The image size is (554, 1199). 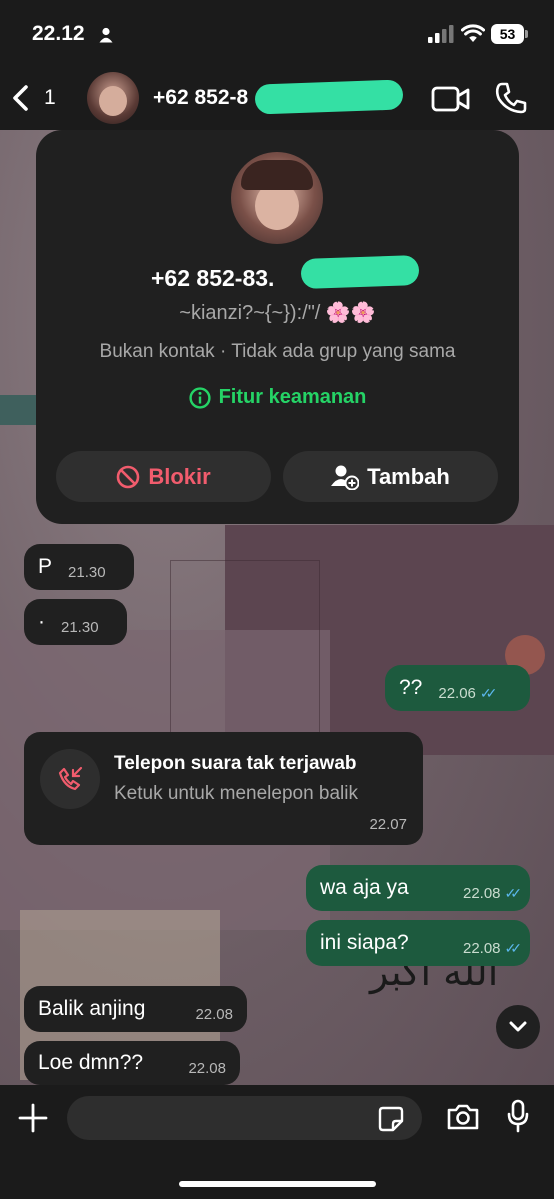 I want to click on security-features-link: Fitur keamanan, so click(x=277, y=397).